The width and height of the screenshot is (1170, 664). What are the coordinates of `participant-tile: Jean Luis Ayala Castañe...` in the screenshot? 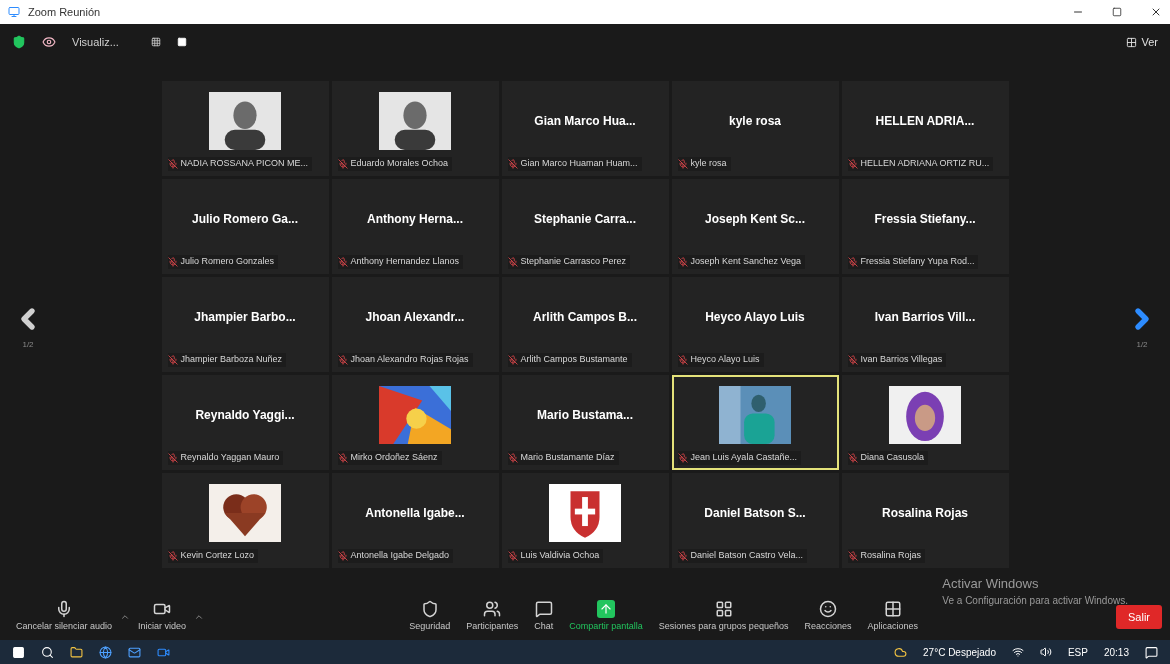 It's located at (755, 422).